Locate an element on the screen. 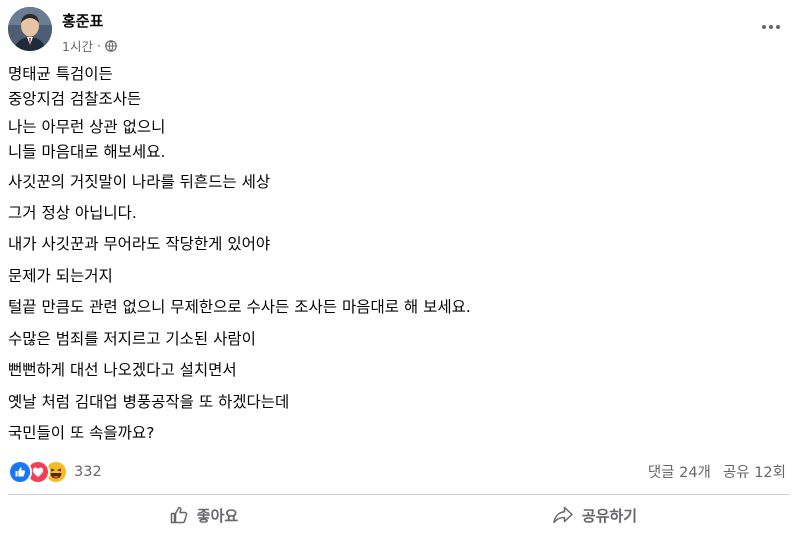 The height and width of the screenshot is (537, 800). more-options-icon is located at coordinates (771, 26).